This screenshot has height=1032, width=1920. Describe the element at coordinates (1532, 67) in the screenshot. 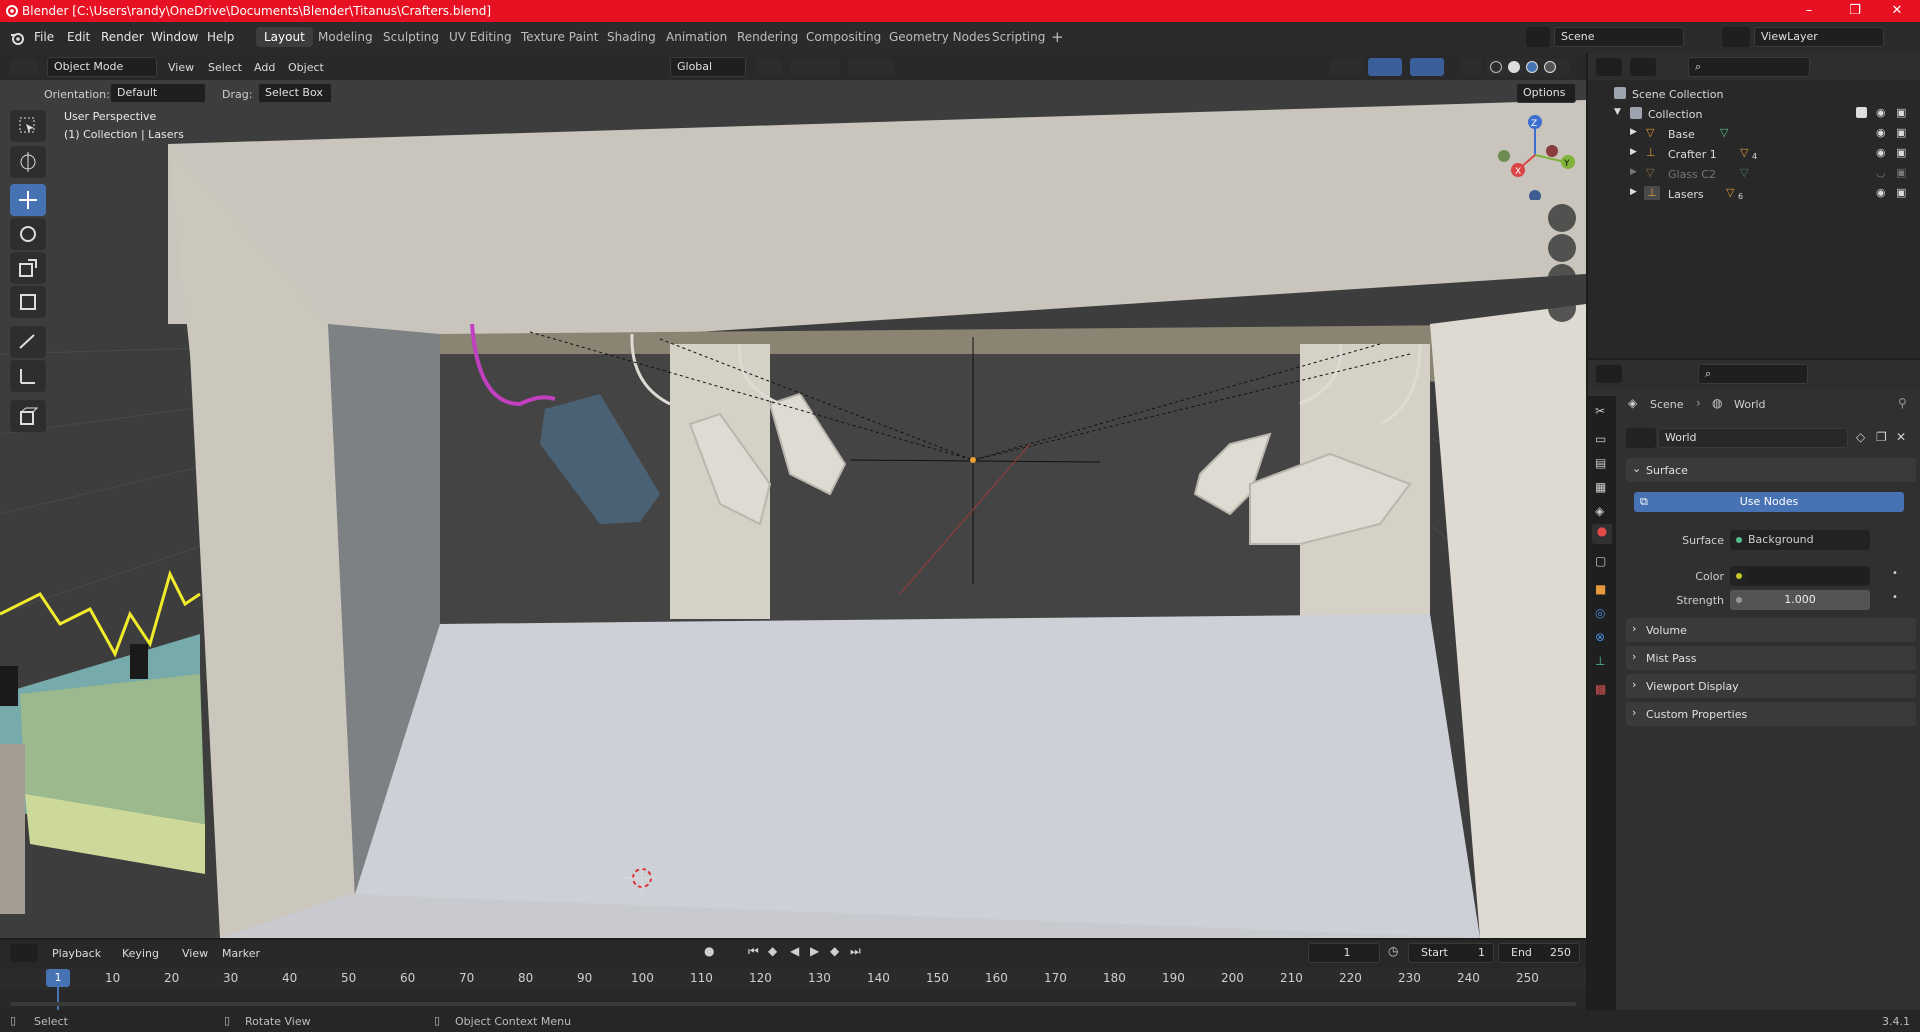

I see `material-shading-icon` at that location.